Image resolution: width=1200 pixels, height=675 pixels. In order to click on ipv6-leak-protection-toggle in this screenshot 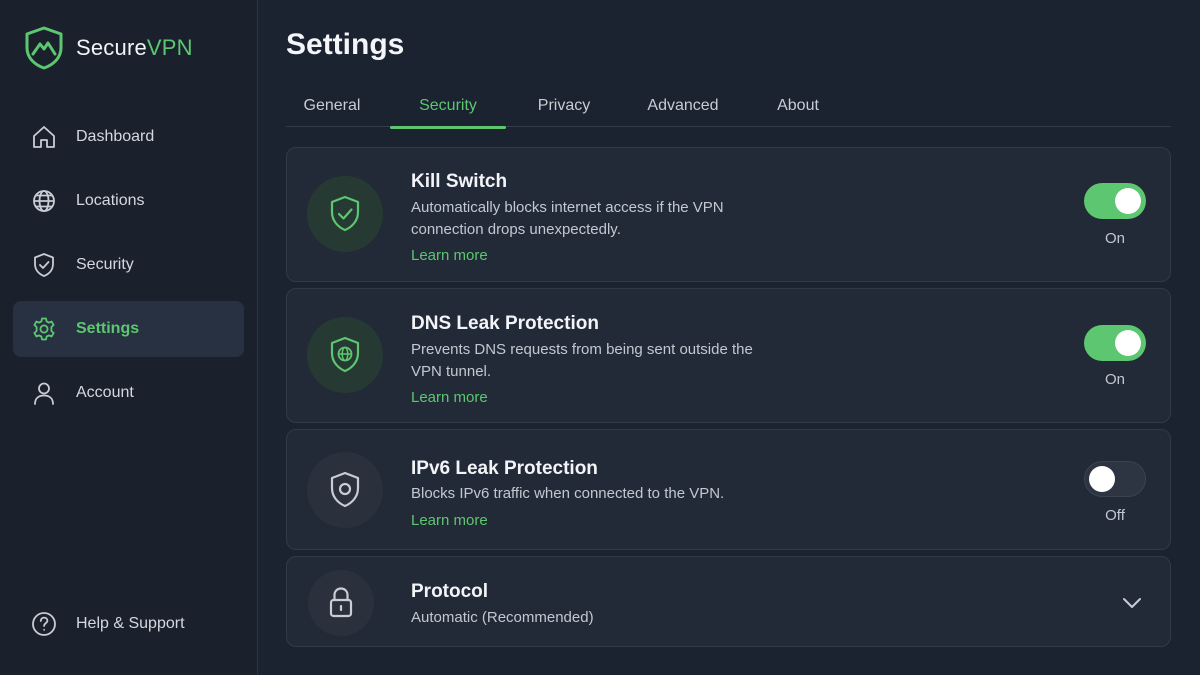, I will do `click(1115, 479)`.